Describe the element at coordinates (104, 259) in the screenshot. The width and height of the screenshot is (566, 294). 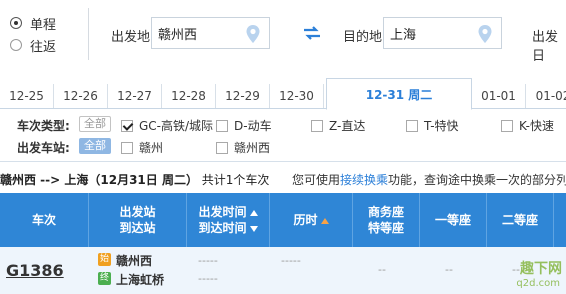
I see `start-station-badge: 始` at that location.